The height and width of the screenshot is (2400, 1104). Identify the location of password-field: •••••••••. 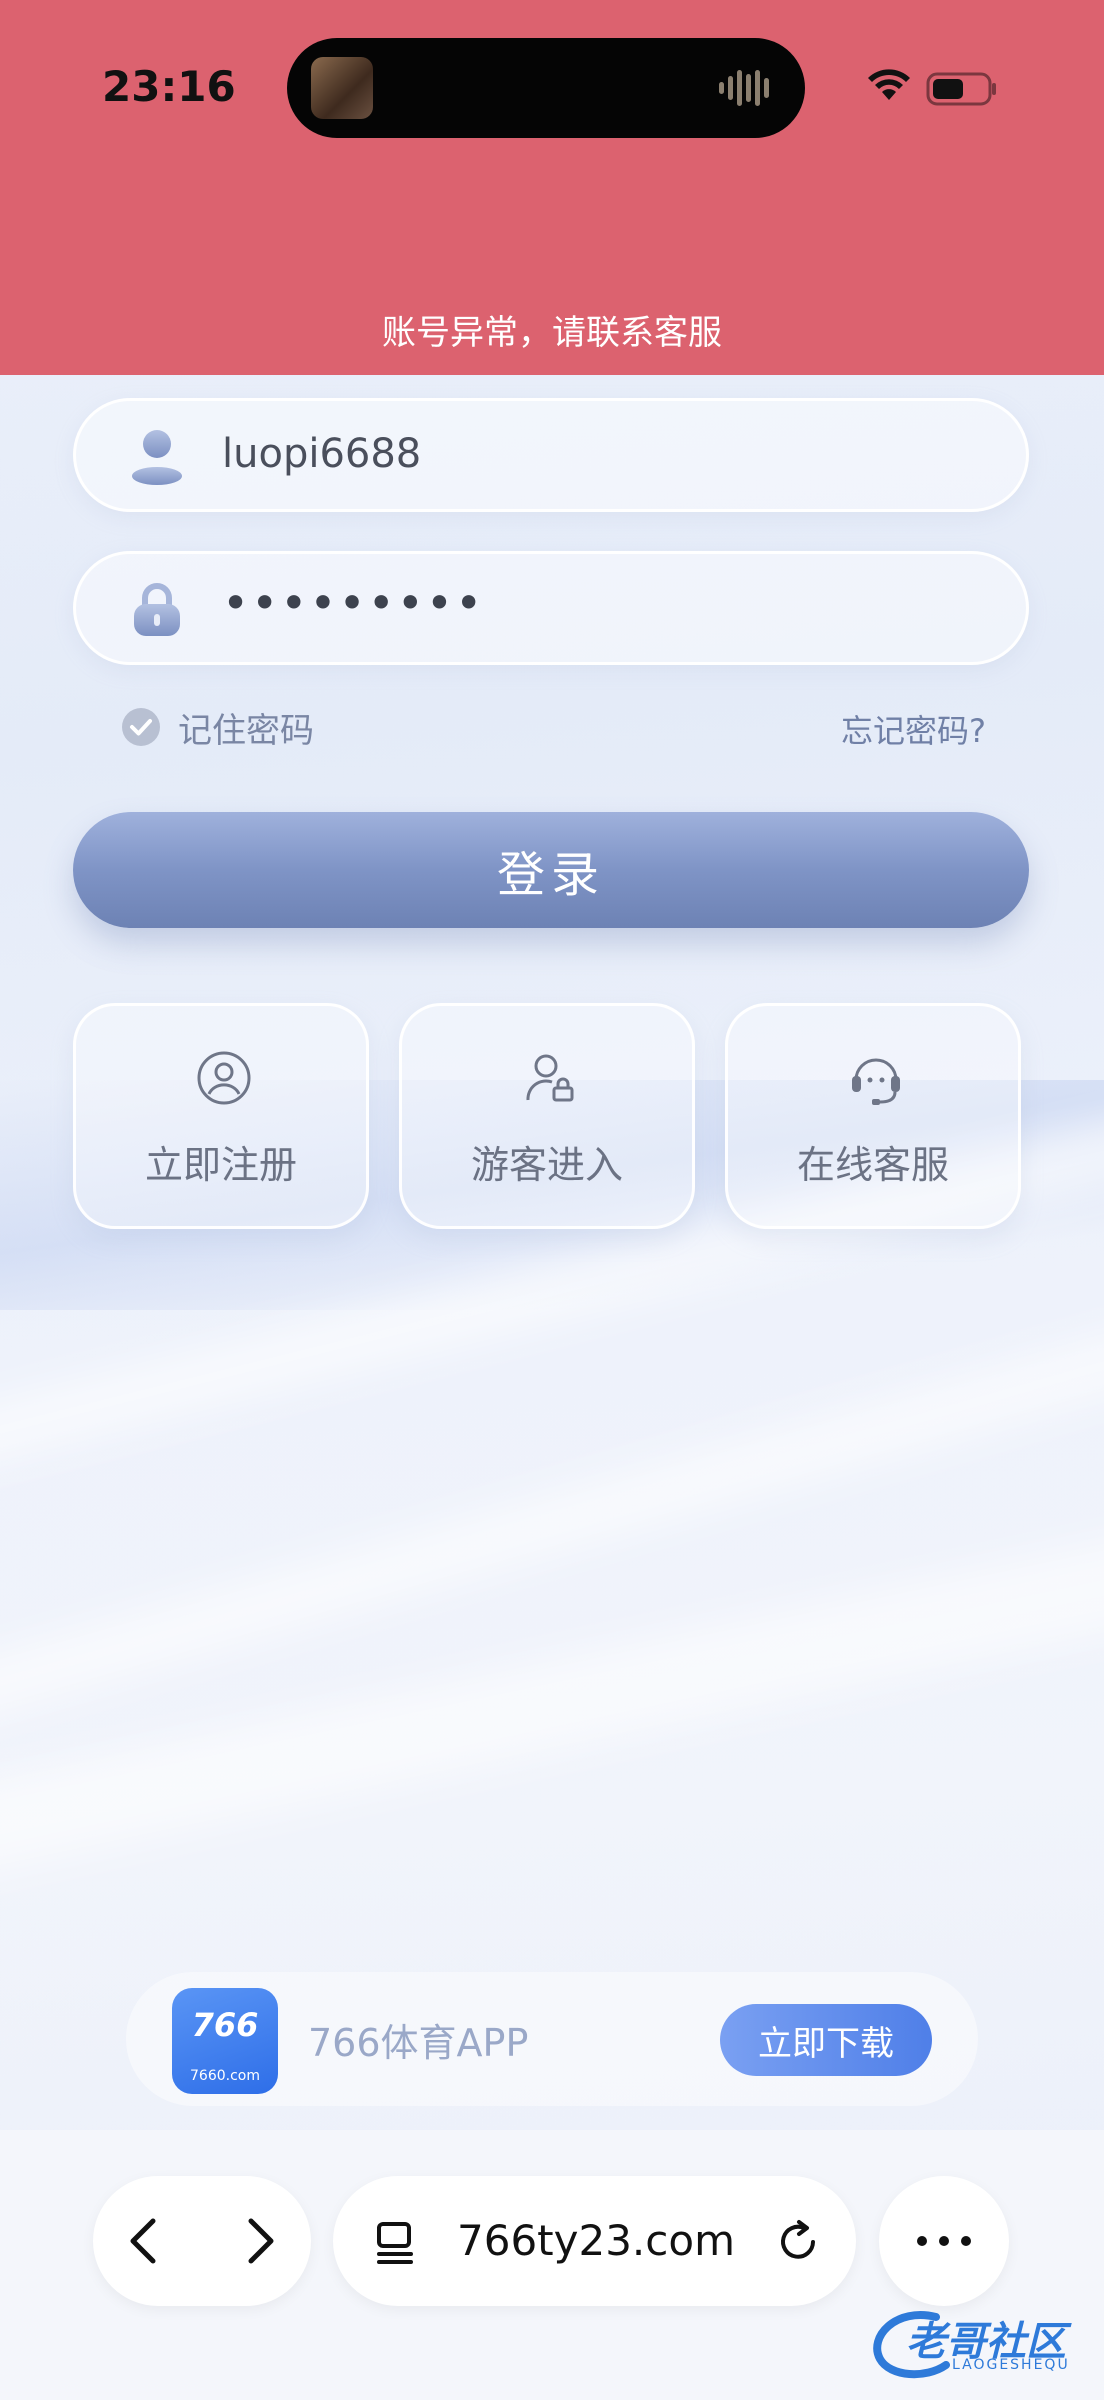
(551, 608).